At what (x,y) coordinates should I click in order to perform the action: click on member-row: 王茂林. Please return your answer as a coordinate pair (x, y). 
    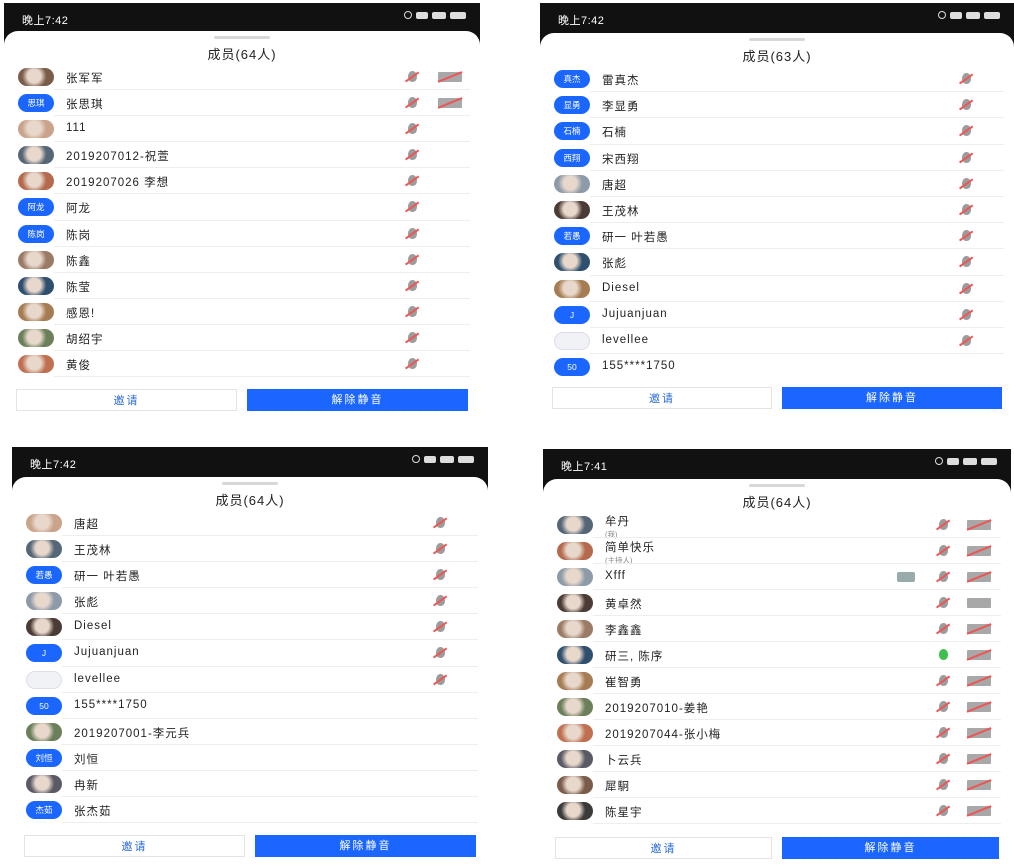
    Looking at the image, I should click on (250, 549).